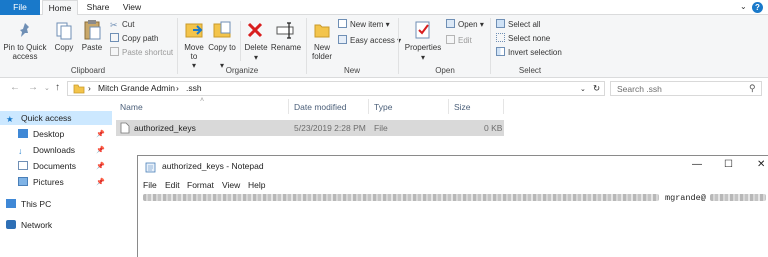  Describe the element at coordinates (100, 182) in the screenshot. I see `pin-icon: 📌` at that location.